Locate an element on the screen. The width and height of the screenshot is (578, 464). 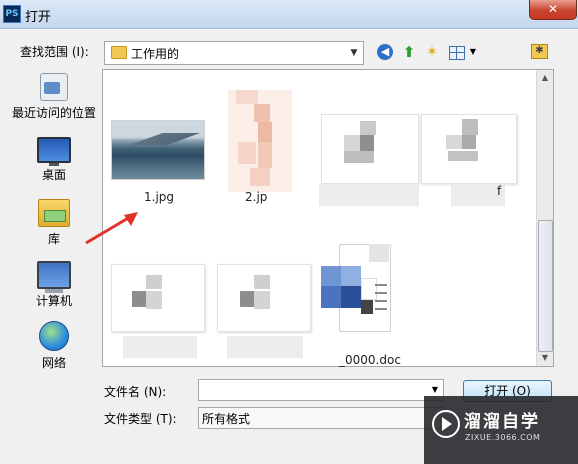
chevron-down-icon: ▼ is located at coordinates (354, 53).